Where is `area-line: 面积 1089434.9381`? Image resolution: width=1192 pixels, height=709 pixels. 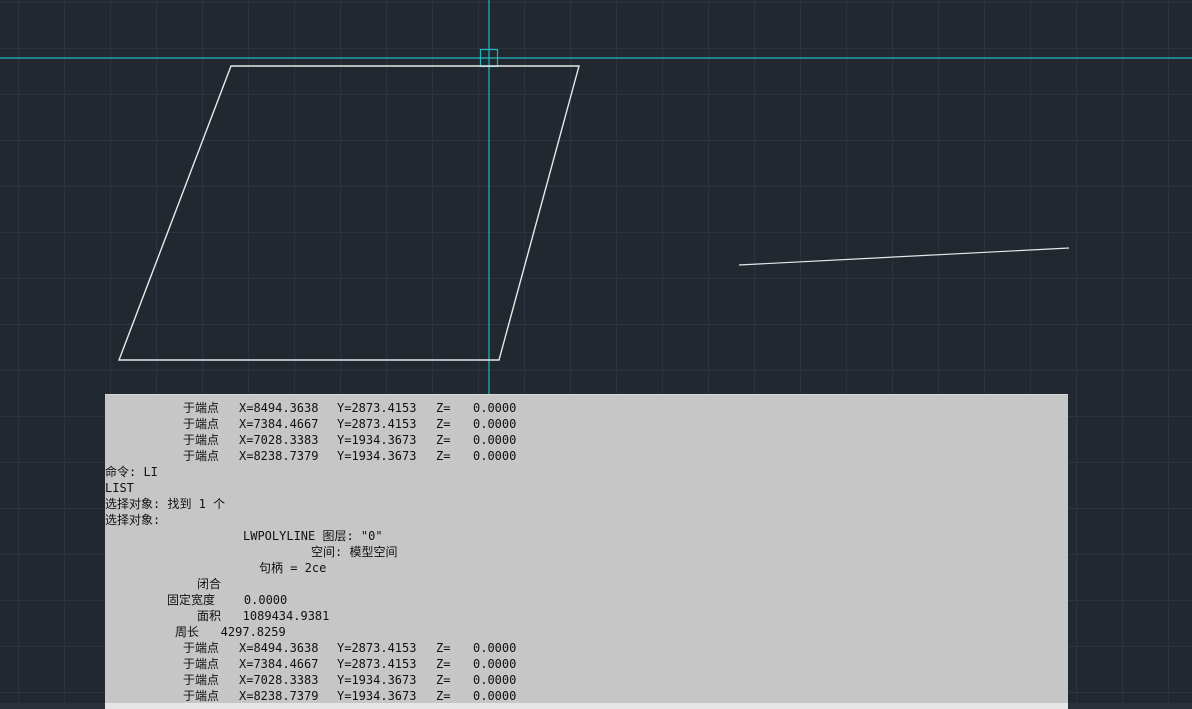 area-line: 面积 1089434.9381 is located at coordinates (263, 616).